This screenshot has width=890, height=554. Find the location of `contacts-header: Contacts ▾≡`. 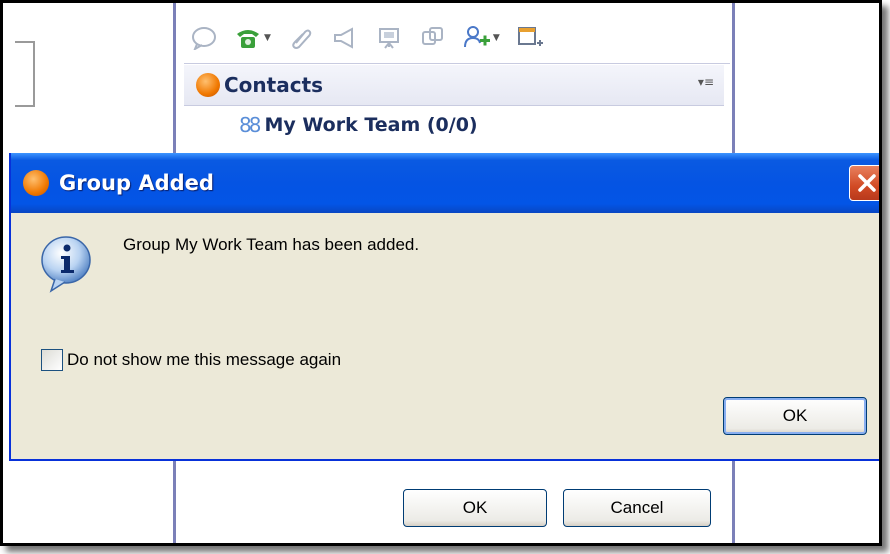

contacts-header: Contacts ▾≡ is located at coordinates (454, 85).